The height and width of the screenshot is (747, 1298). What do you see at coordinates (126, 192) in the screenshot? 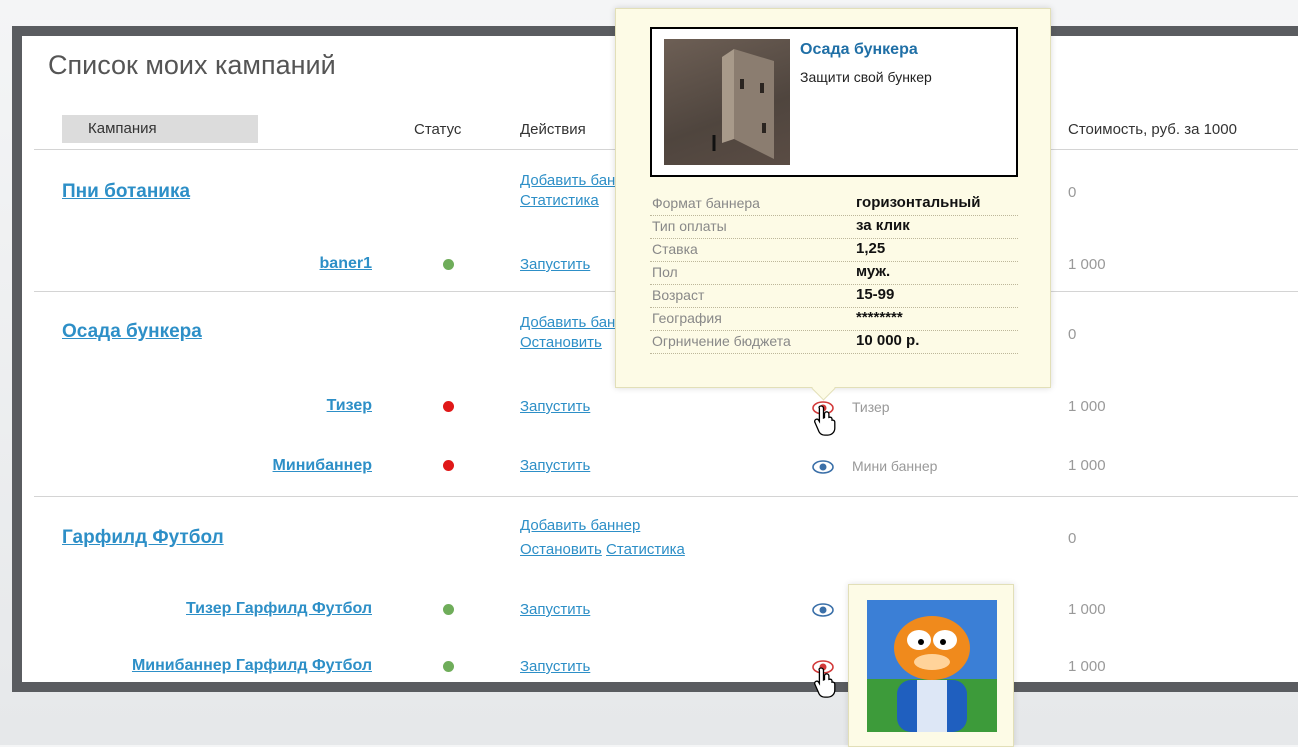
I see `campaign-link: Пни ботаника` at bounding box center [126, 192].